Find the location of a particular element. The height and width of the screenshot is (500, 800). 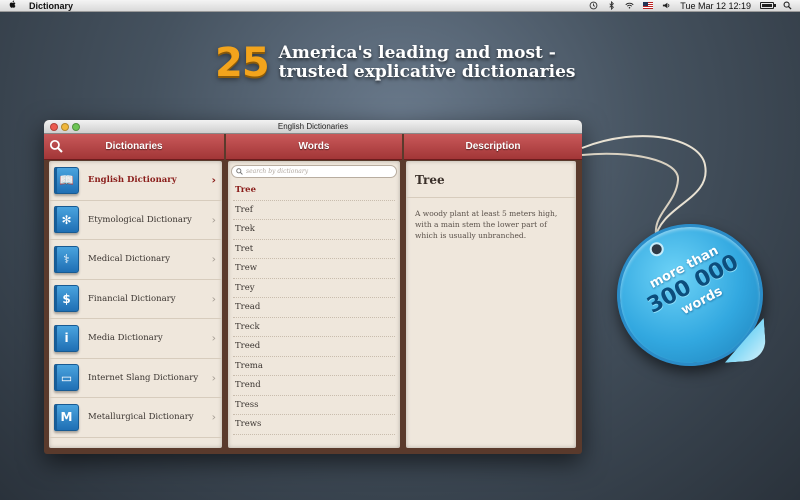

metal-m-icon: M is located at coordinates (66, 417).